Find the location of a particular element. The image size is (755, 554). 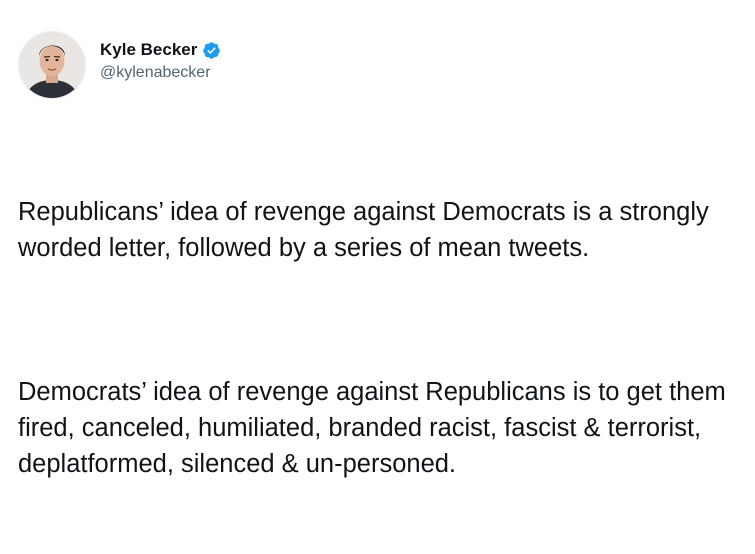

avatar is located at coordinates (52, 65).